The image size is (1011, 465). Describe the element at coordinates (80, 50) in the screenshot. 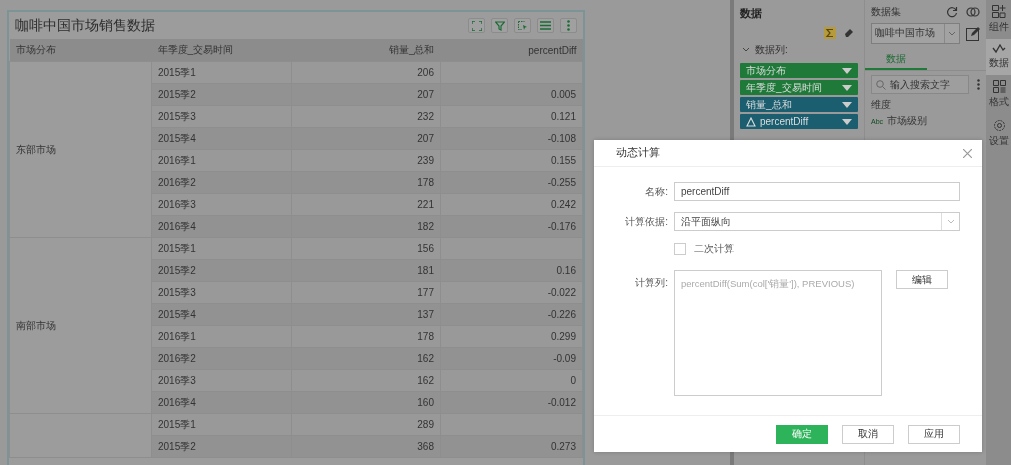

I see `column-header: 市场分布` at that location.